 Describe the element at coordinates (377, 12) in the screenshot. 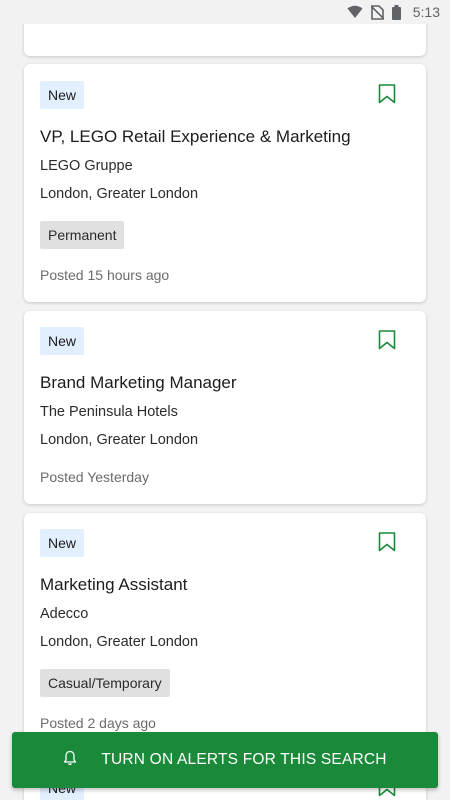

I see `no-sim-icon` at that location.